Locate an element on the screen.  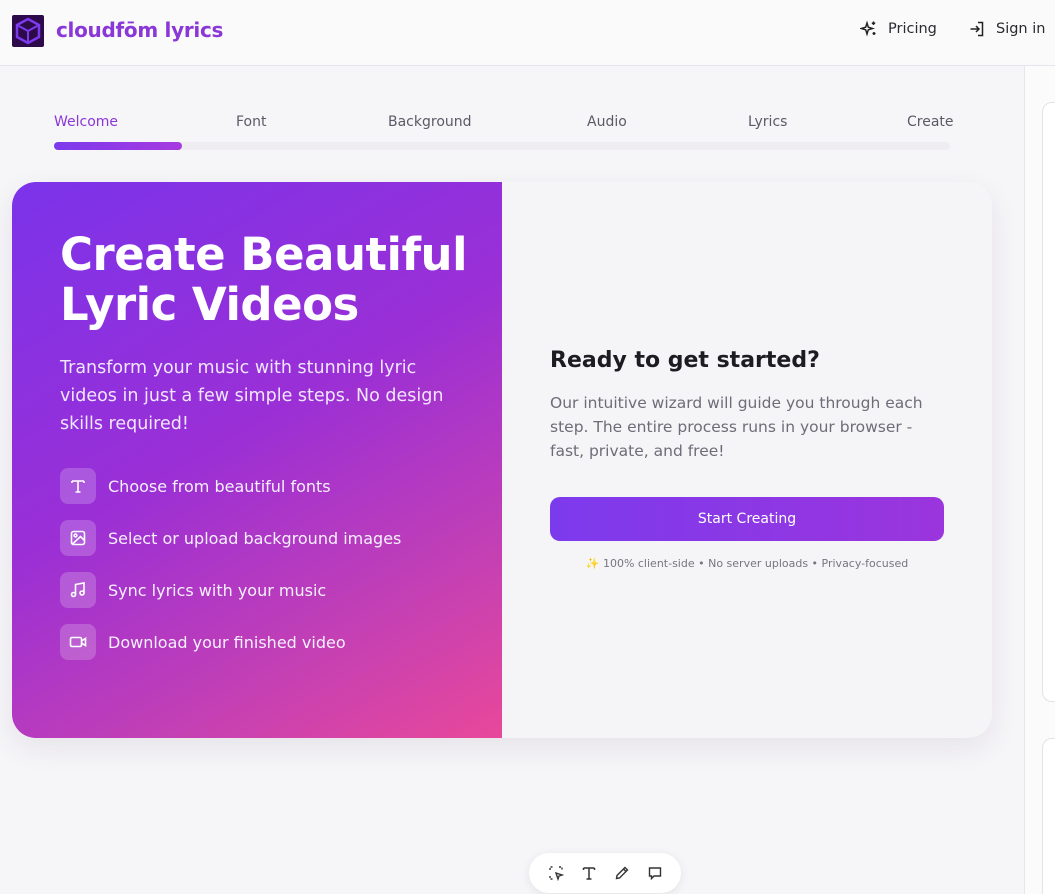
login-icon is located at coordinates (977, 29).